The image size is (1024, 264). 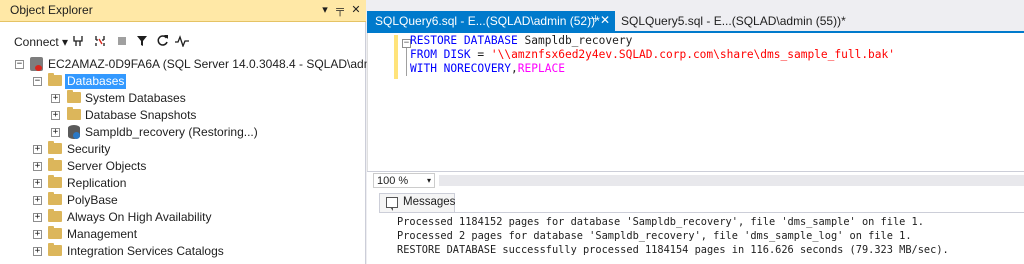 I want to click on close-icon: ✕, so click(x=356, y=10).